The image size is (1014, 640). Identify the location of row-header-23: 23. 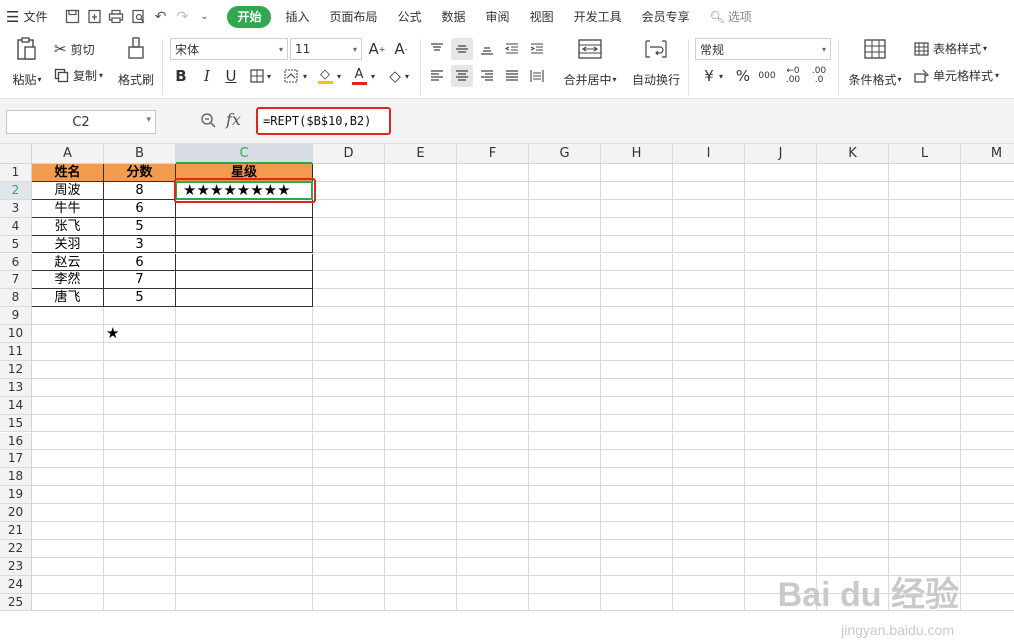
(16, 566).